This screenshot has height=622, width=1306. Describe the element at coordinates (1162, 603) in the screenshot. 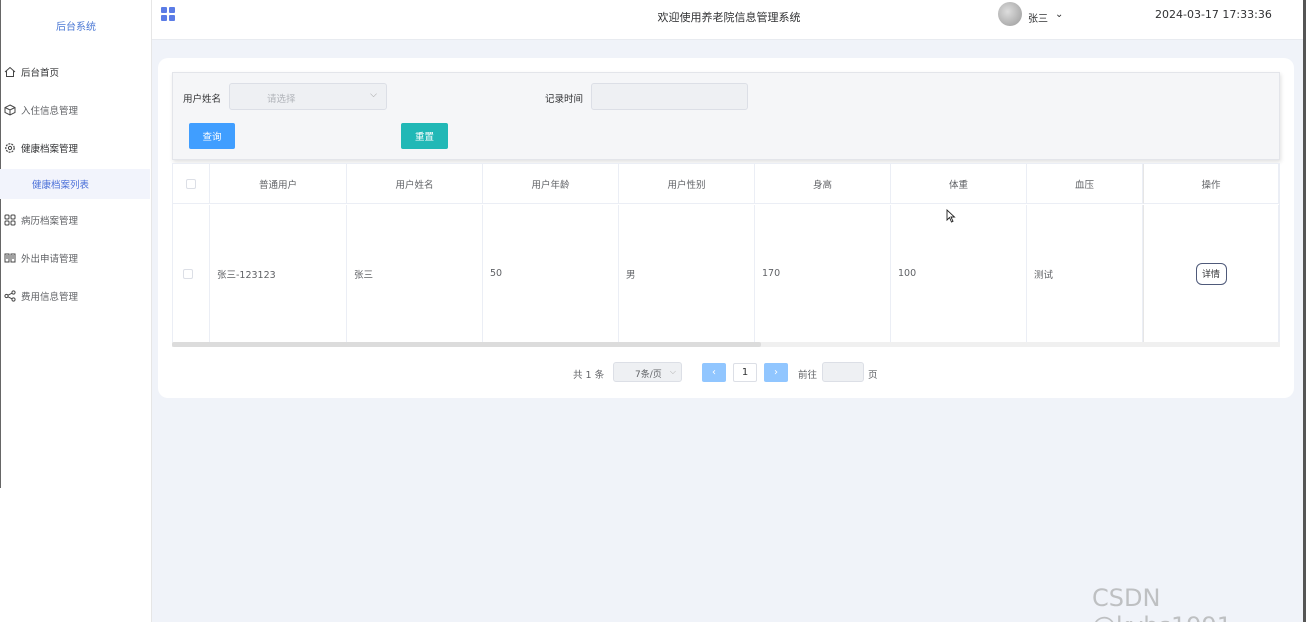

I see `watermark: CSDN @kybs1991` at that location.